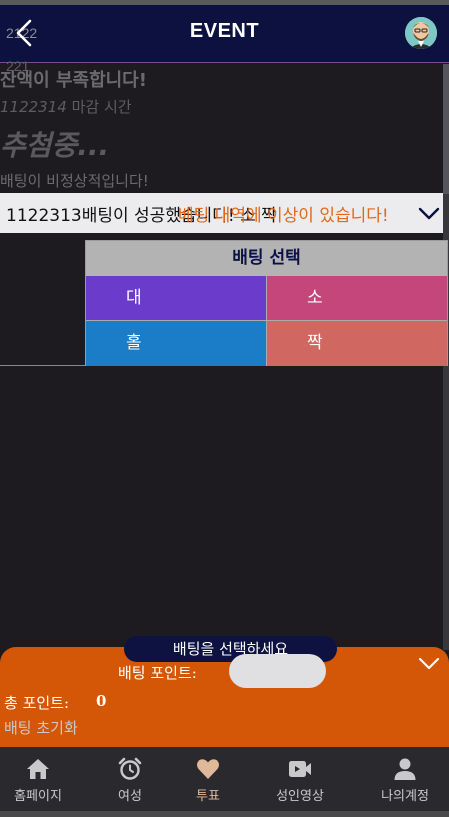 The height and width of the screenshot is (817, 449). I want to click on bet-option-big: 대, so click(176, 298).